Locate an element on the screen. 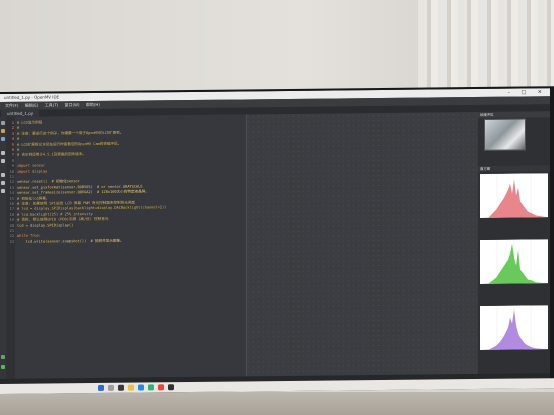  code-line: lcd.write(sensor.snapshot()) # 拍照并显示图像。 is located at coordinates (70, 241).